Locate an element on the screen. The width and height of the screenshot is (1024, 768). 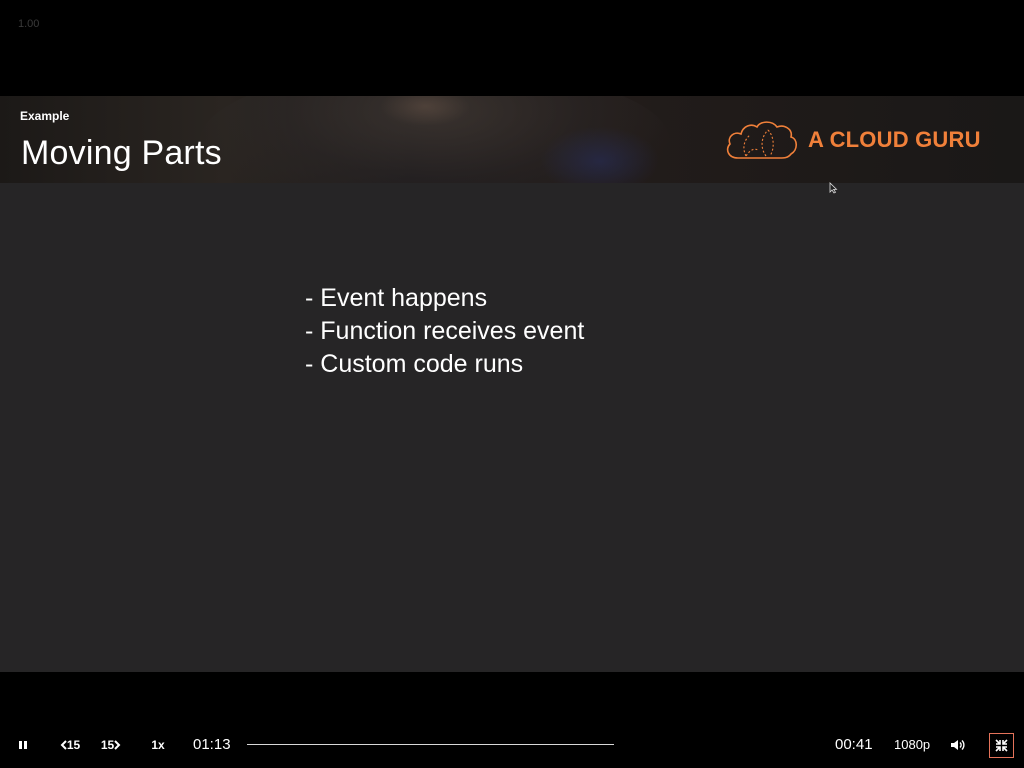
quality-selector: 1080p is located at coordinates (912, 744).